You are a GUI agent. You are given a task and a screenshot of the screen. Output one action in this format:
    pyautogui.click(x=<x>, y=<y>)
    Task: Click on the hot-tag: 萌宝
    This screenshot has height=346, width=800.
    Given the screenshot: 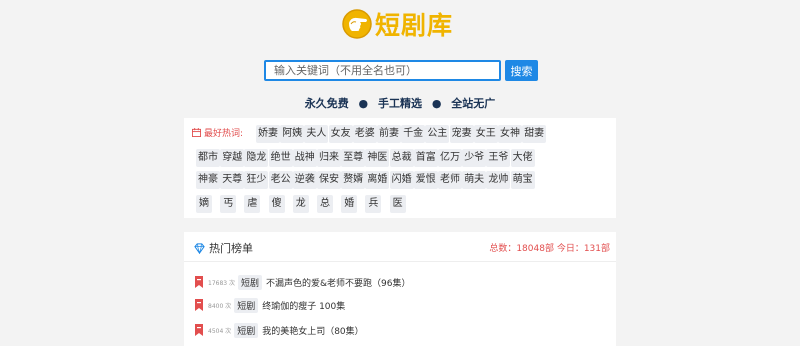 What is the action you would take?
    pyautogui.click(x=522, y=180)
    